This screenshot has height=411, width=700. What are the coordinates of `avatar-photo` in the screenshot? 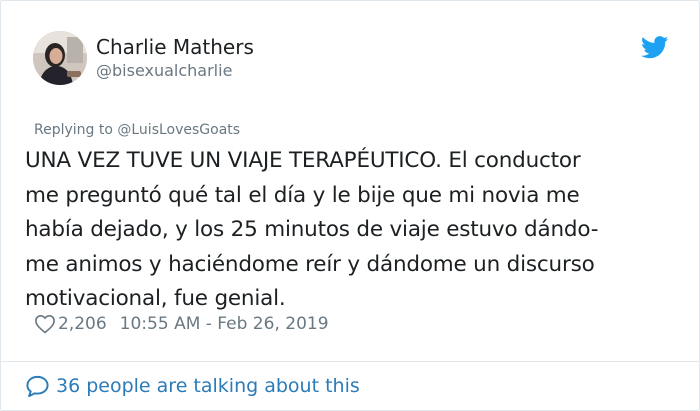 It's located at (60, 58).